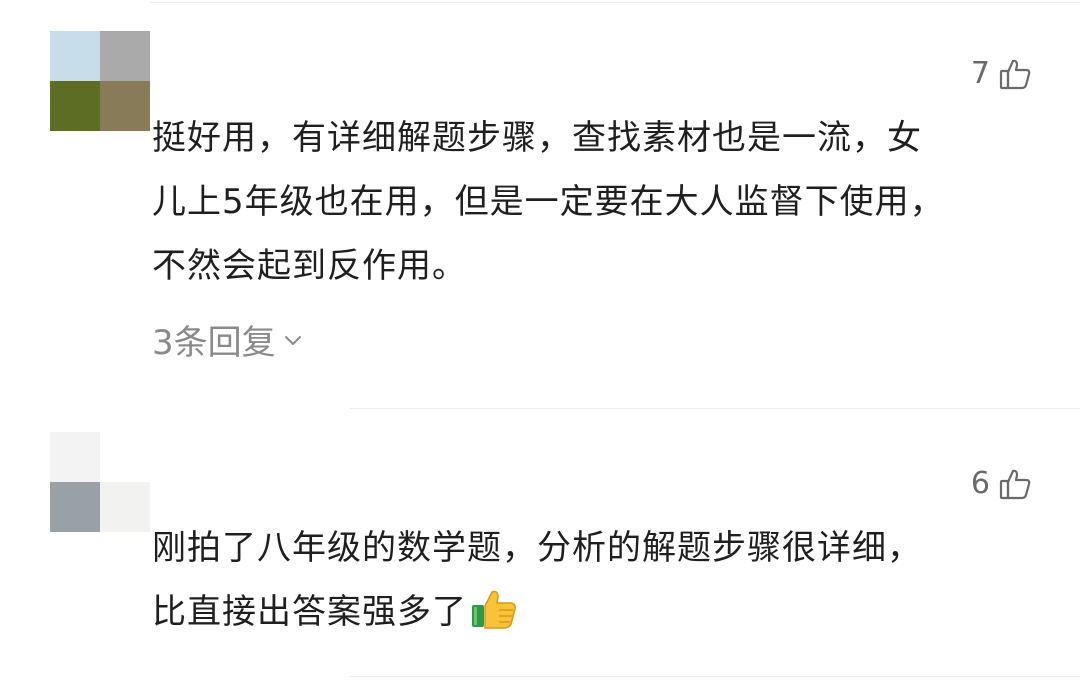 The height and width of the screenshot is (681, 1080). I want to click on like-count: 6, so click(980, 483).